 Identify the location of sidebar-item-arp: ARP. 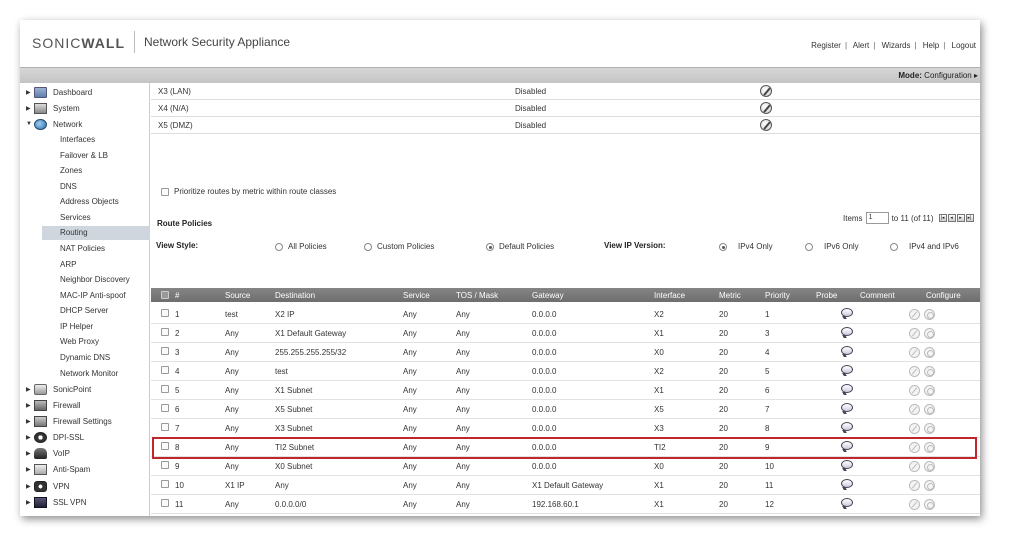
(68, 265).